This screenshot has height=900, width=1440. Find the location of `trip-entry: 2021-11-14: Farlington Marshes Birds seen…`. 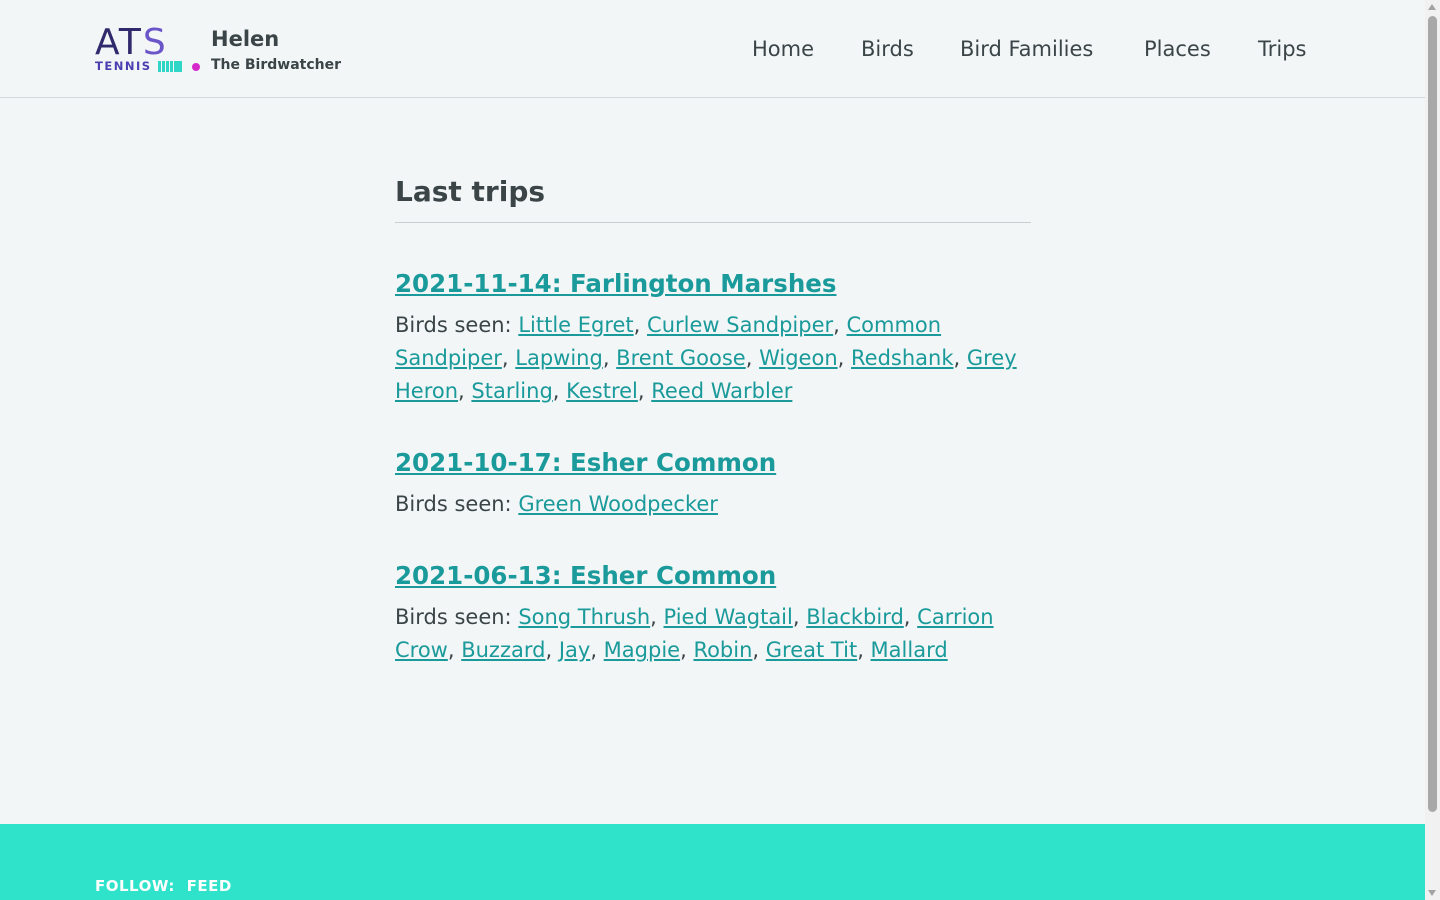

trip-entry: 2021-11-14: Farlington Marshes Birds seen… is located at coordinates (713, 337).